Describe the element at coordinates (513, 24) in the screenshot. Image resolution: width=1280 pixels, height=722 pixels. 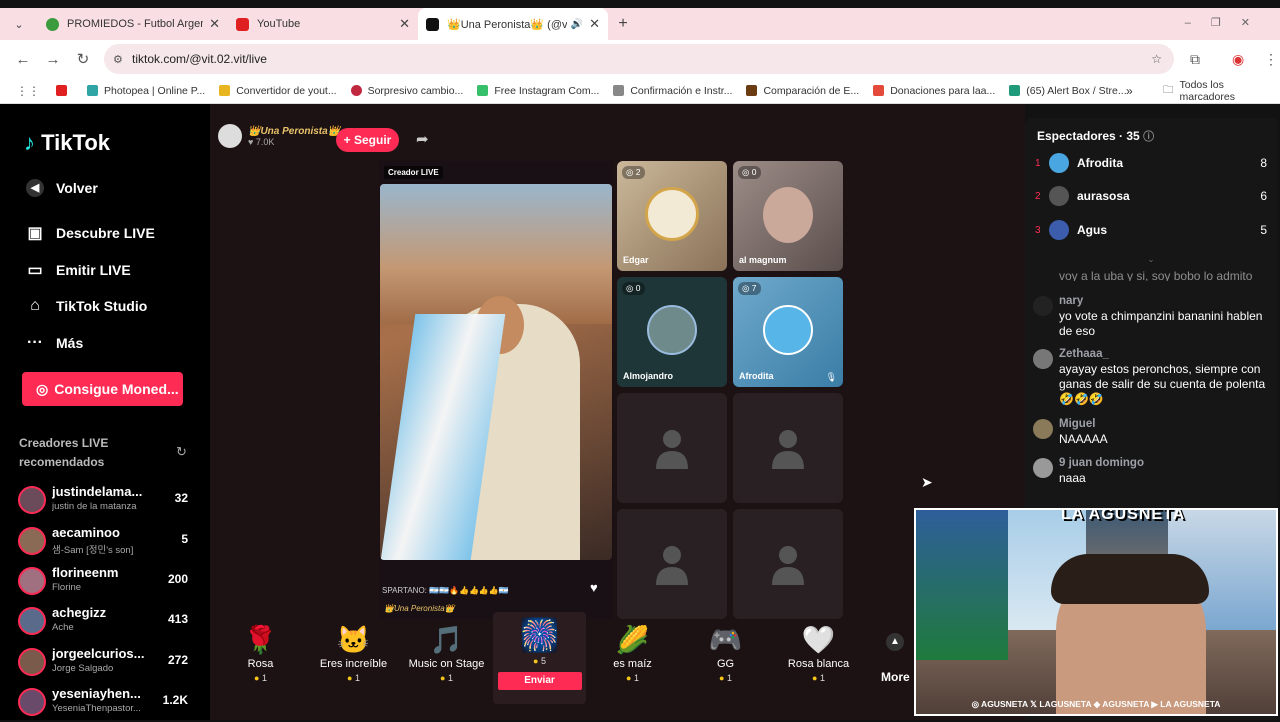
I see `tab-tiktok-live: 👑Una Peronista👑 (@vit.0 🔊 ✕` at that location.